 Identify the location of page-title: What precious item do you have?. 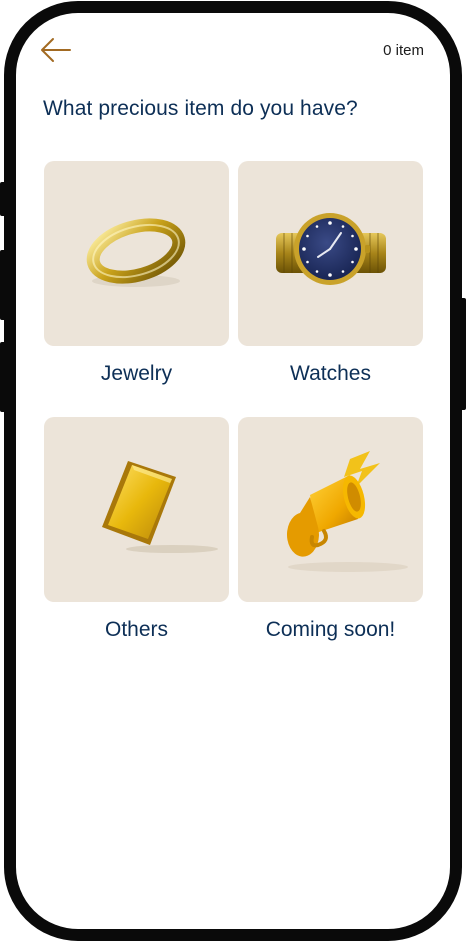
(200, 108).